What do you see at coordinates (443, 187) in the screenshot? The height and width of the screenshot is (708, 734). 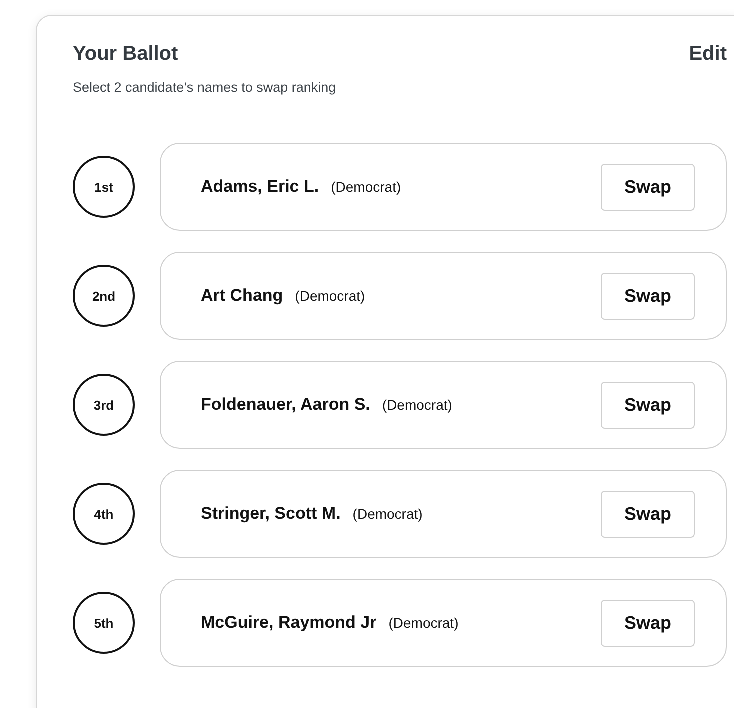 I see `candidate-card: Adams, Eric L. (Democrat) Swap` at bounding box center [443, 187].